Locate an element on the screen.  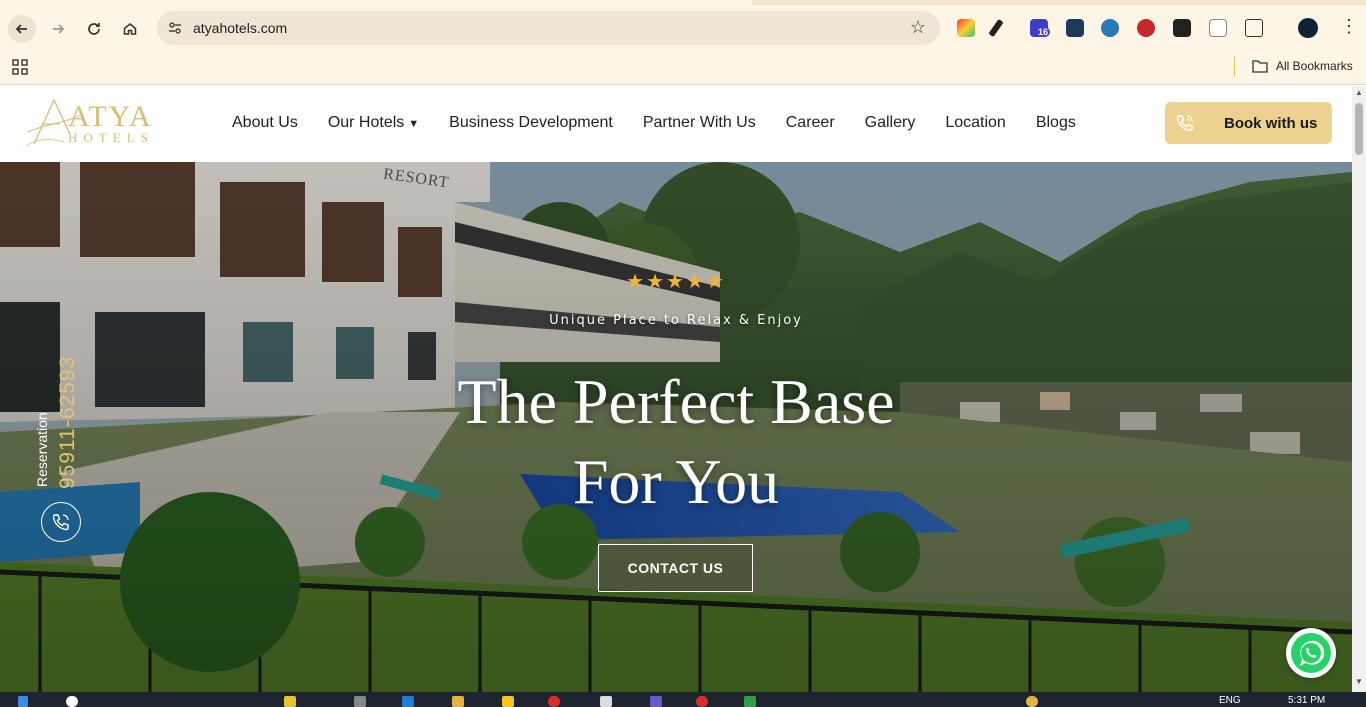
rating-stars: ★★★★★ is located at coordinates (676, 282).